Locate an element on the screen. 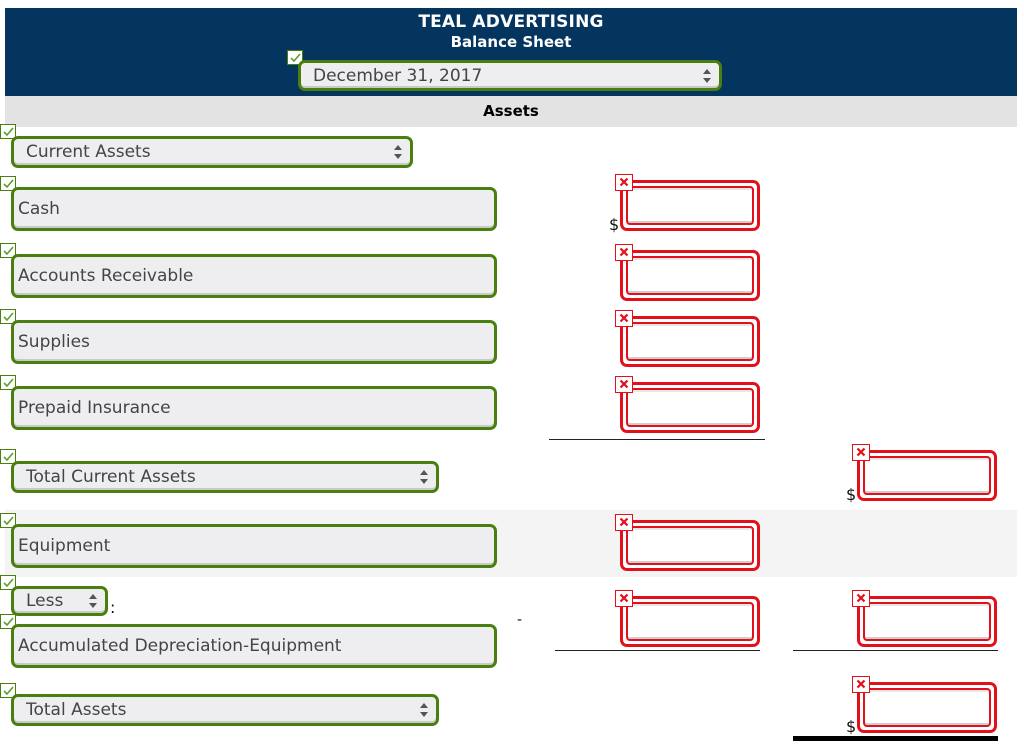  prepaid-insurance-amount-input is located at coordinates (690, 407).